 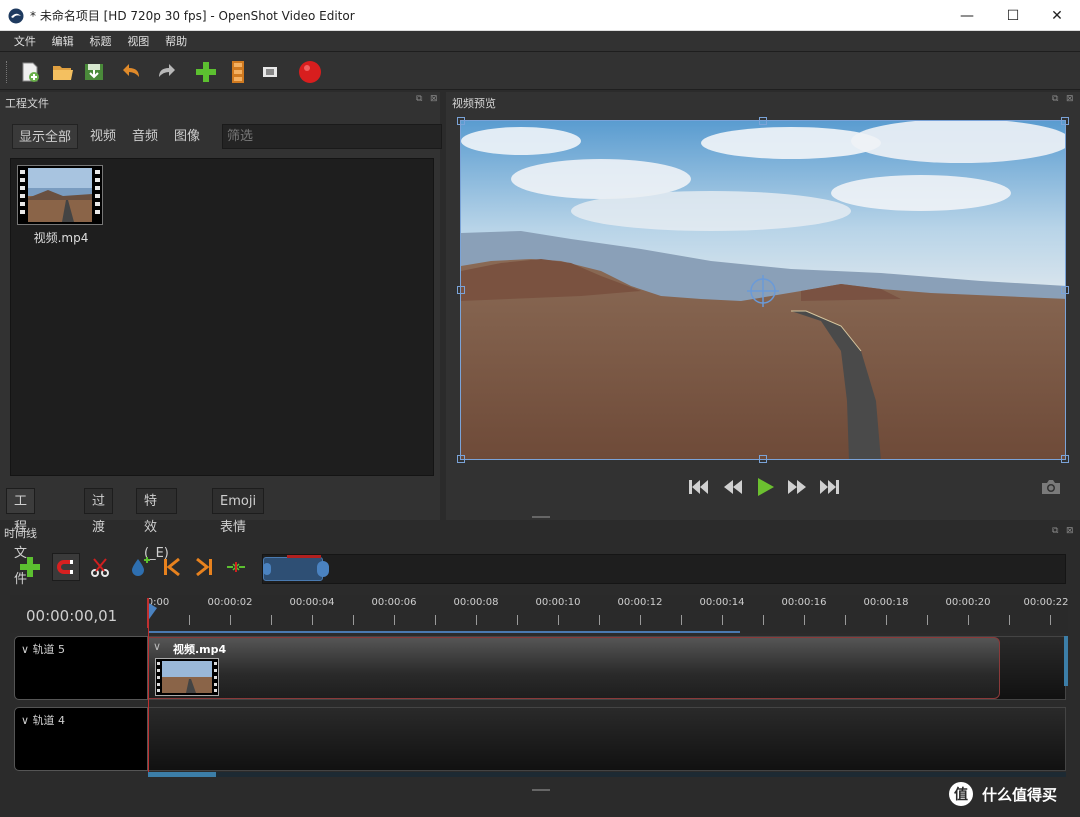 I want to click on clip-menu-icon: ∨, so click(x=157, y=646).